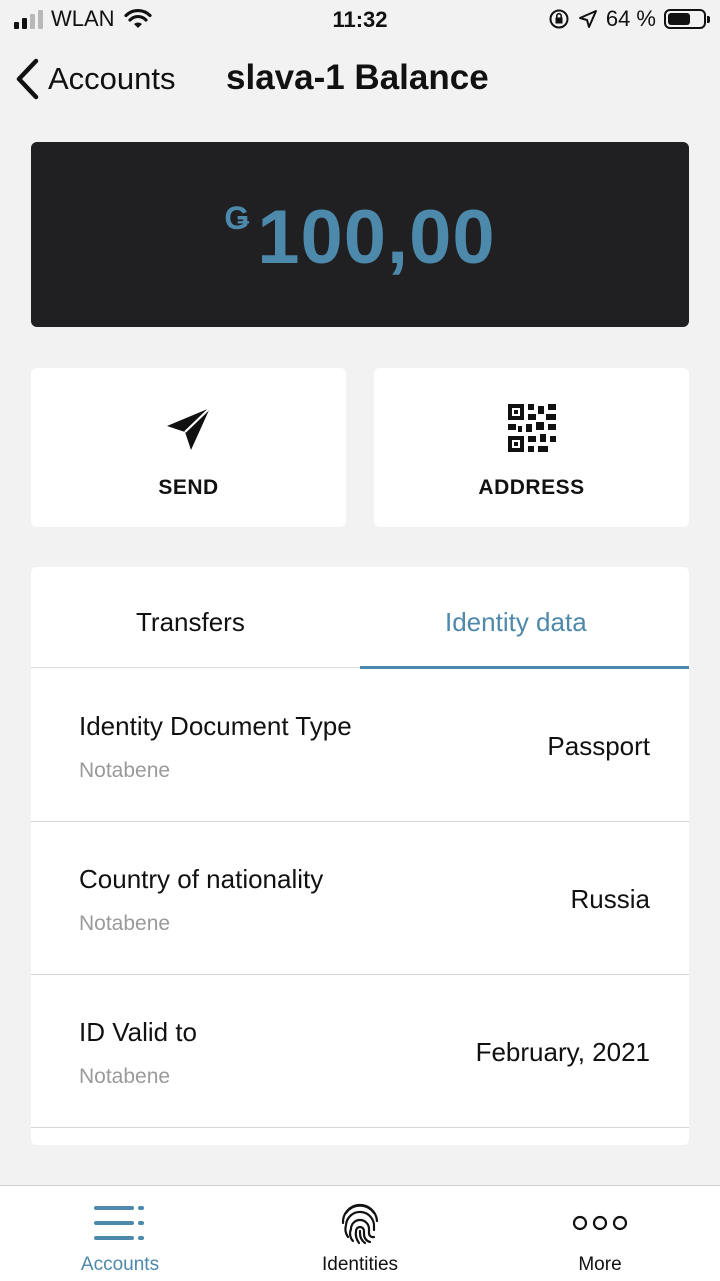 The width and height of the screenshot is (720, 1281). I want to click on tabbar-more: More, so click(600, 1233).